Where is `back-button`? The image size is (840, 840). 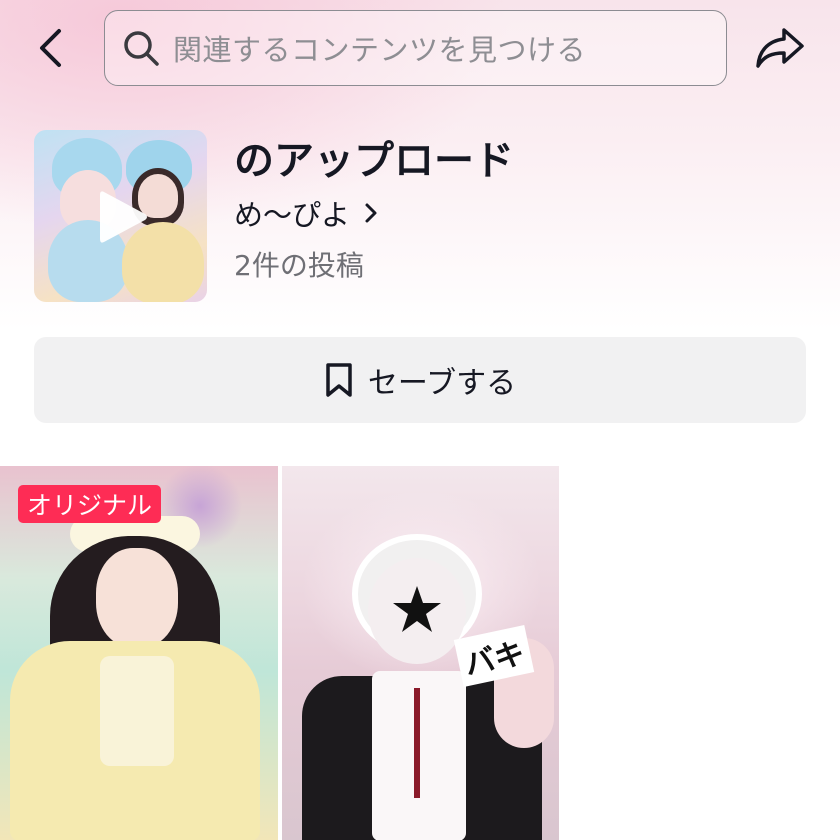
back-button is located at coordinates (50, 48).